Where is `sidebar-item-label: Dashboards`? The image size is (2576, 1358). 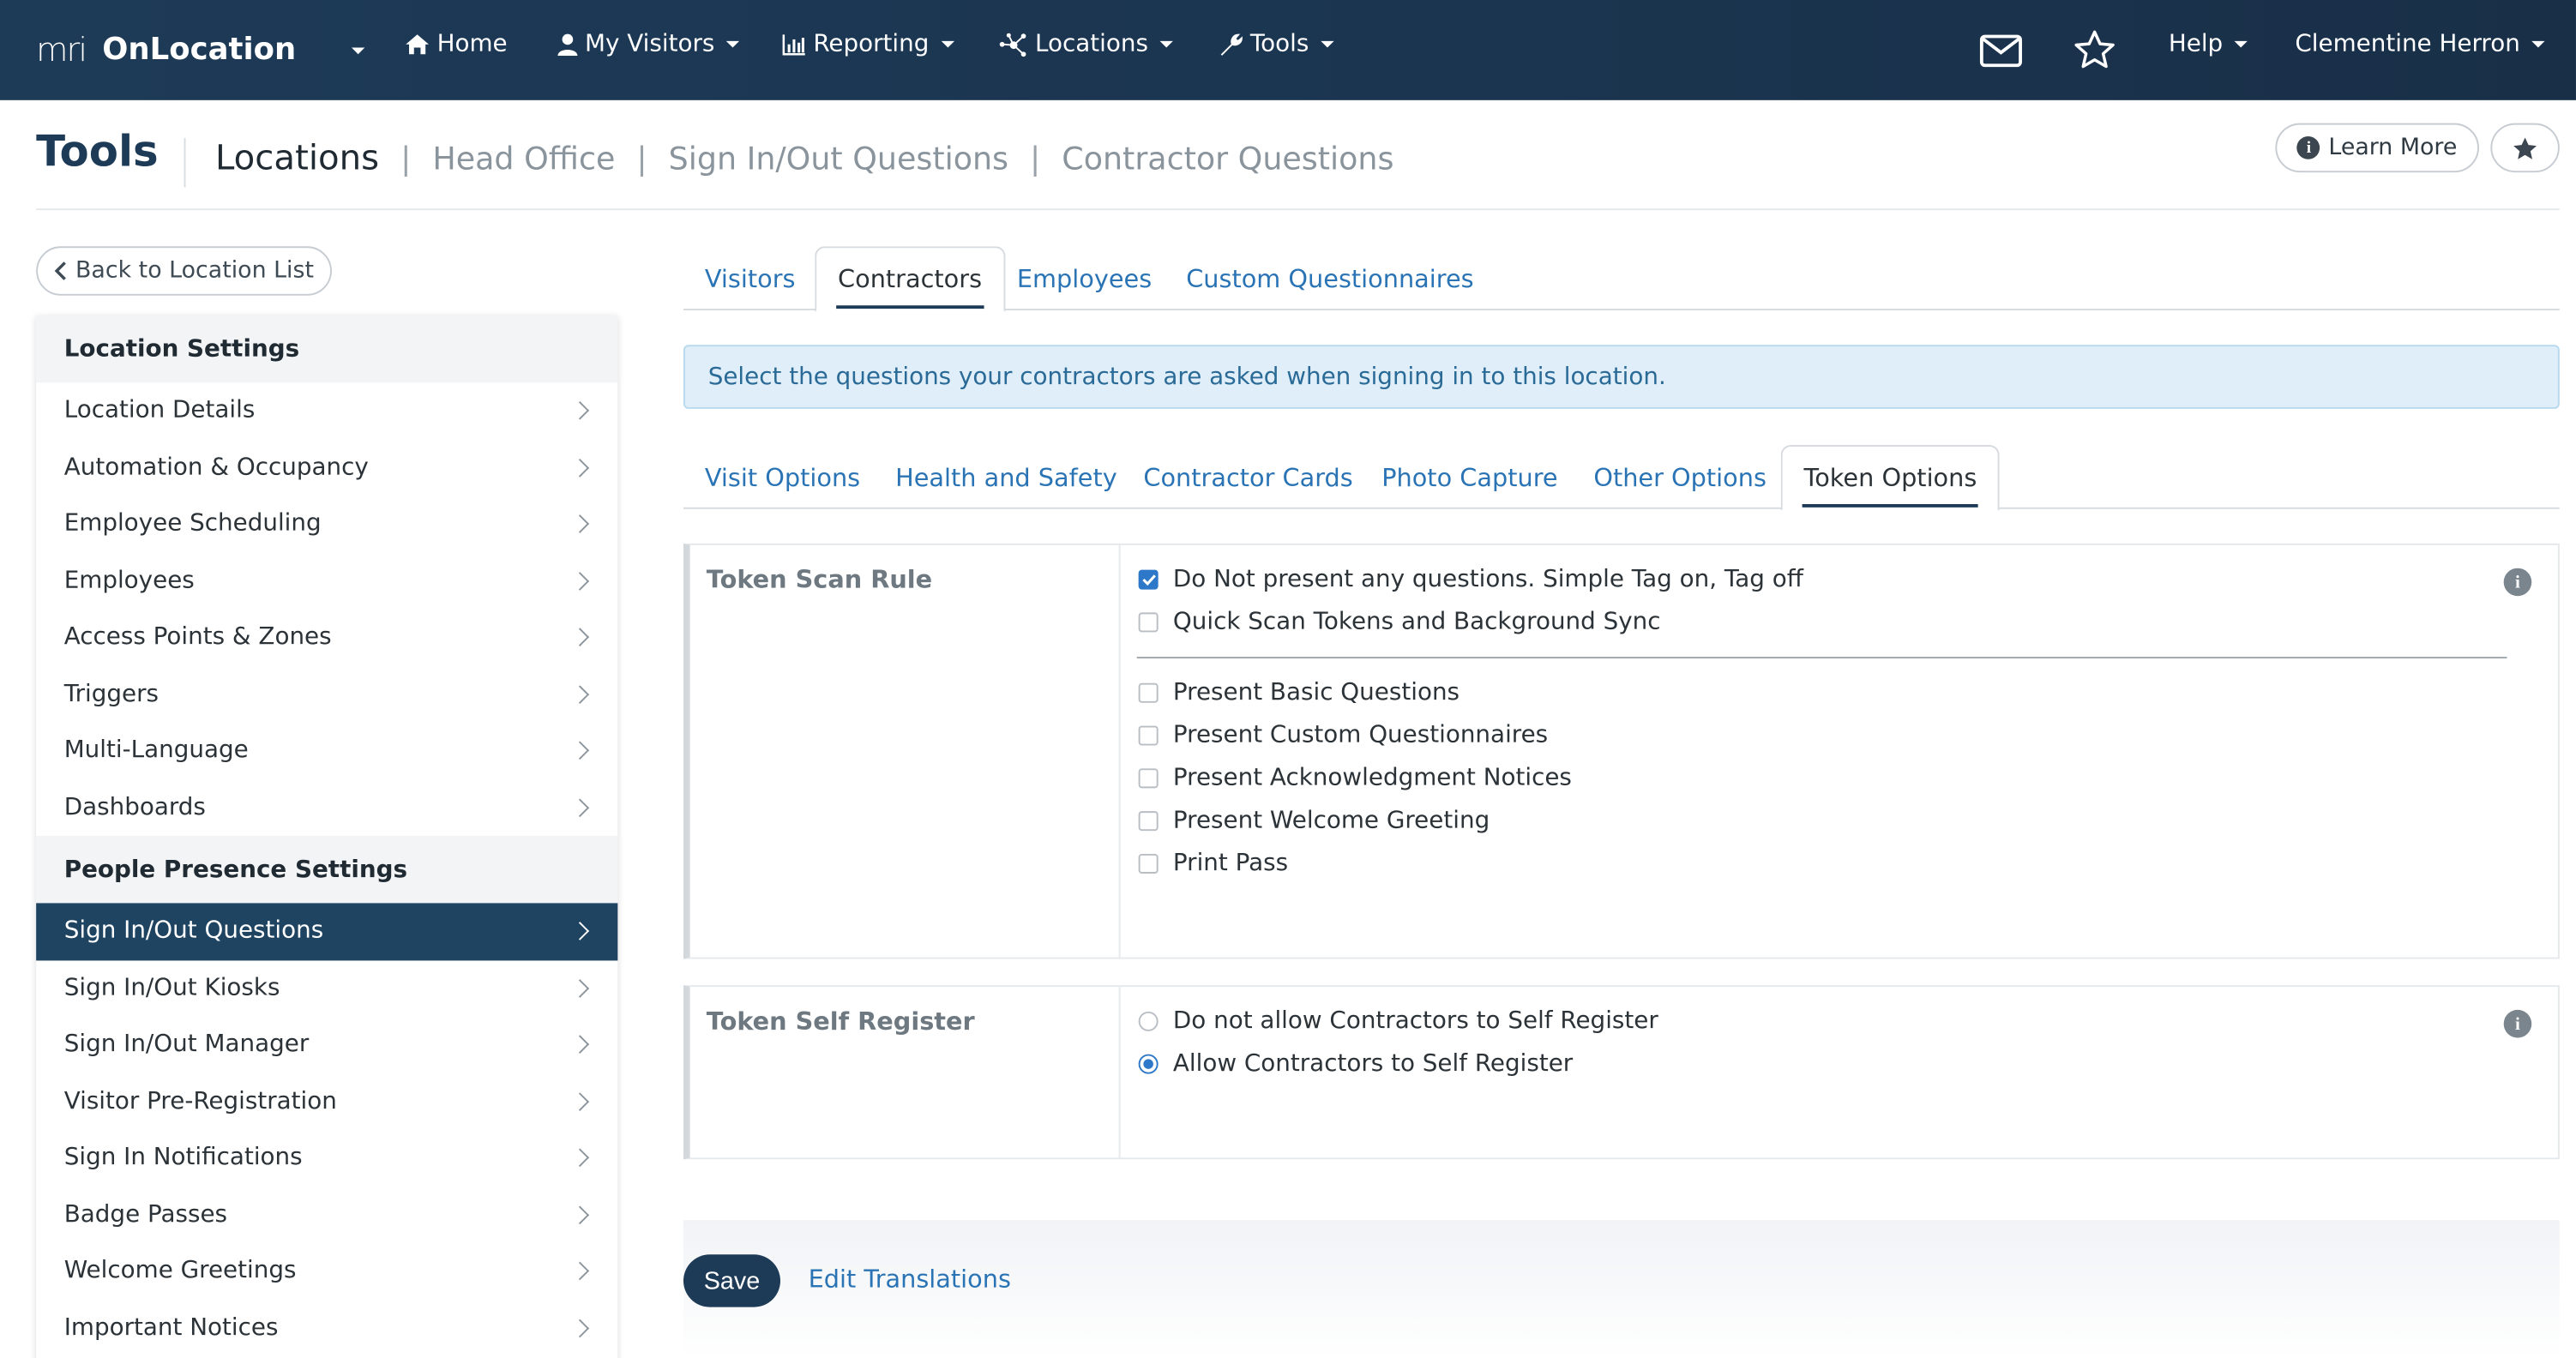 sidebar-item-label: Dashboards is located at coordinates (134, 808).